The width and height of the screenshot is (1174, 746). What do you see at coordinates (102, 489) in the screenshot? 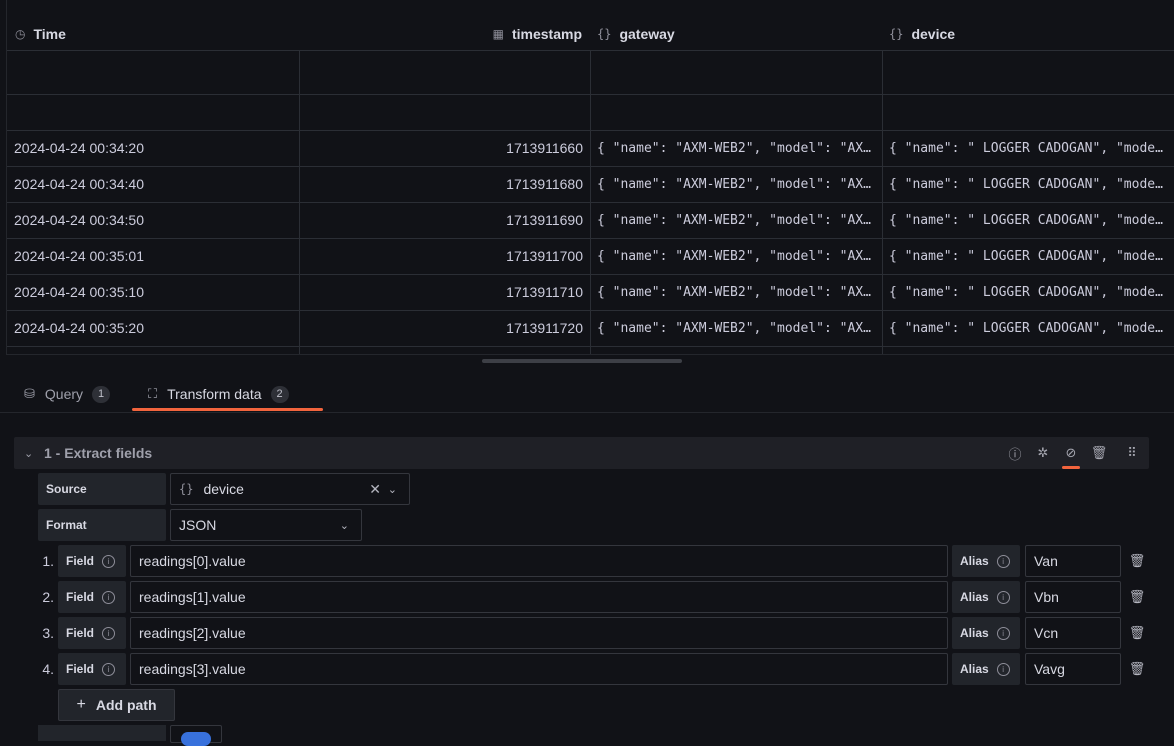
I see `source-label: Source` at bounding box center [102, 489].